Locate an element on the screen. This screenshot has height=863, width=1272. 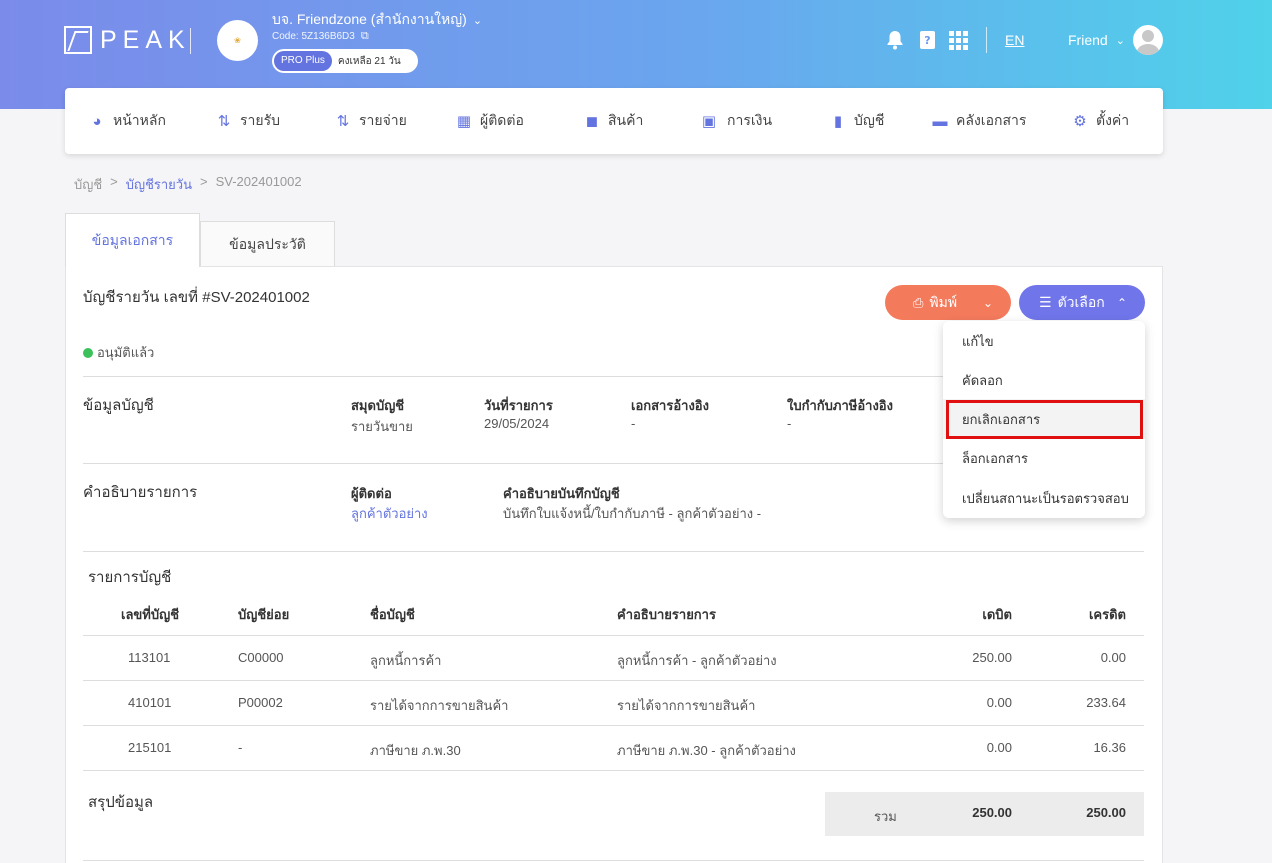
breadcrumb-root: บัญชี is located at coordinates (88, 184).